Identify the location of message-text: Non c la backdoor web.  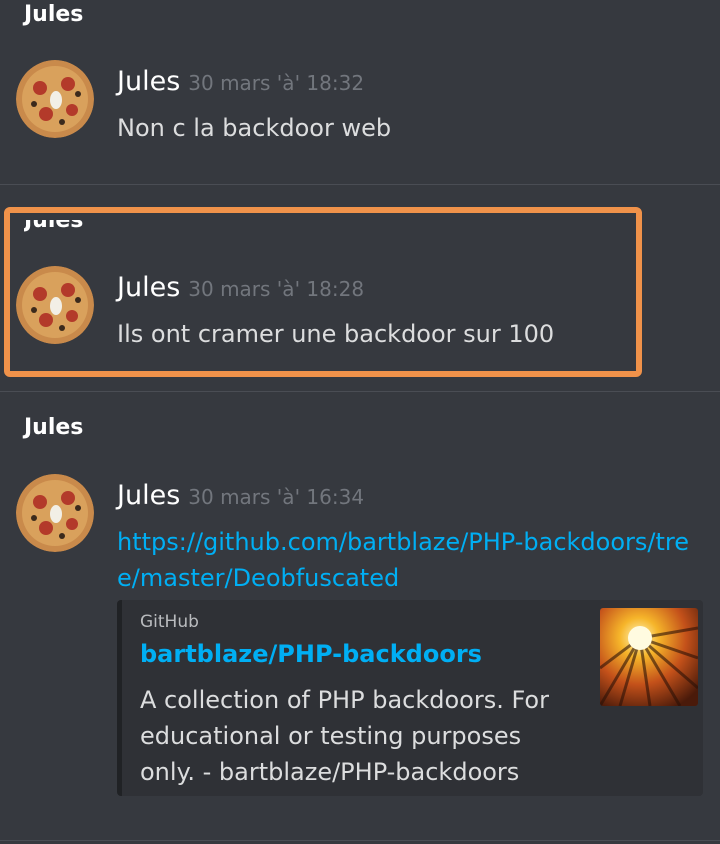
(254, 128).